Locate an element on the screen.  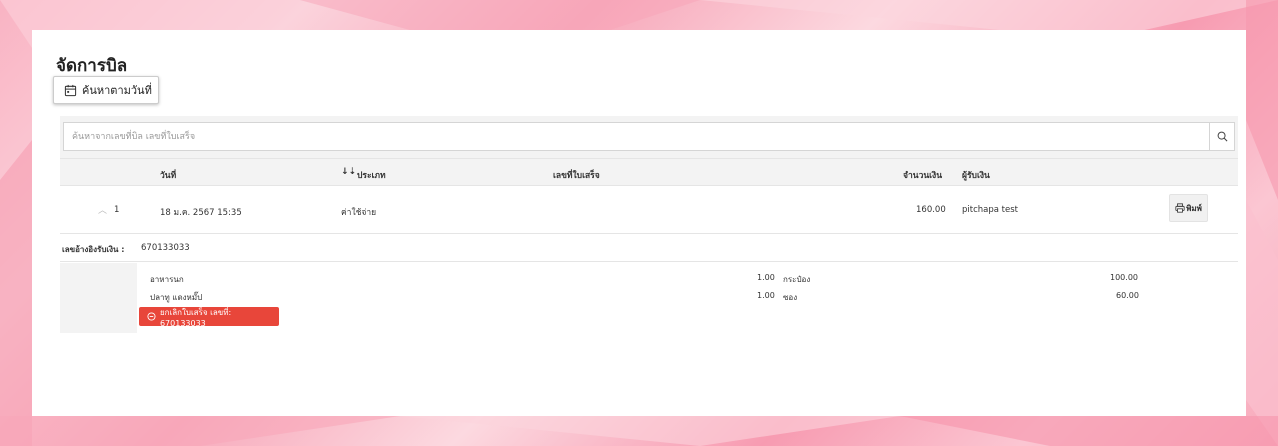
print-button: พิมพ์ is located at coordinates (1188, 208).